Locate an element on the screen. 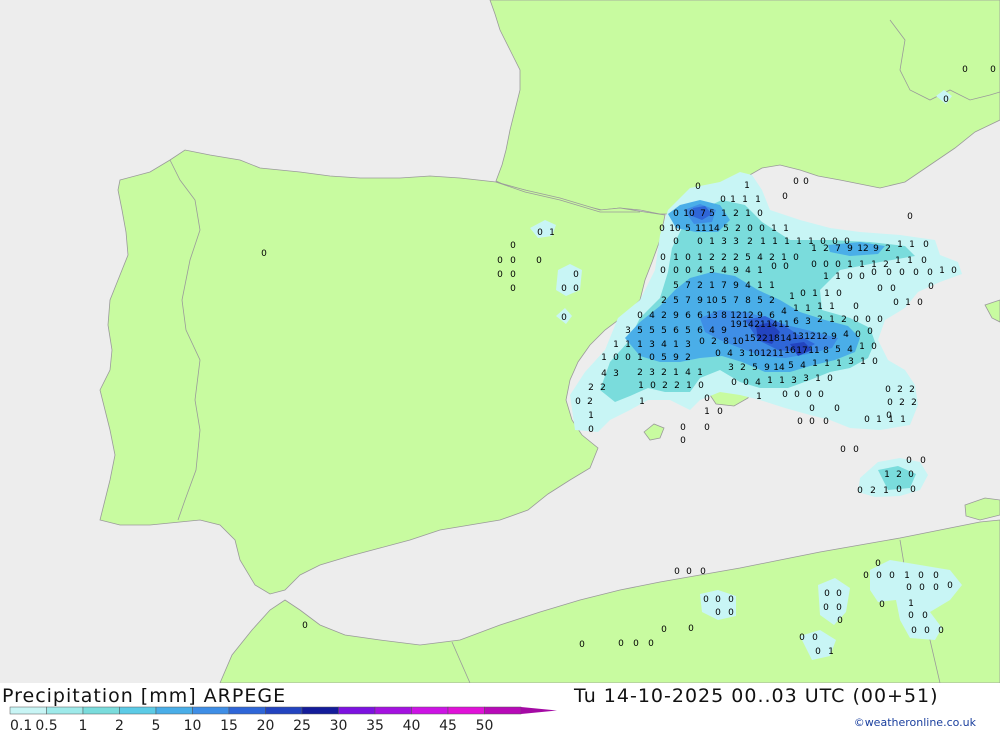  legend-label: 25 is located at coordinates (302, 726).